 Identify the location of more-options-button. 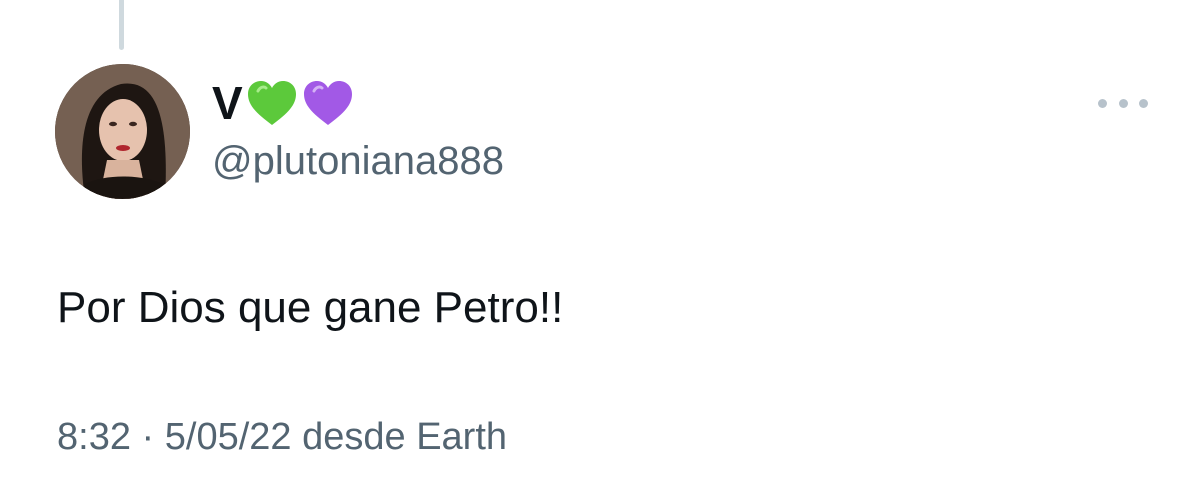
(1123, 103).